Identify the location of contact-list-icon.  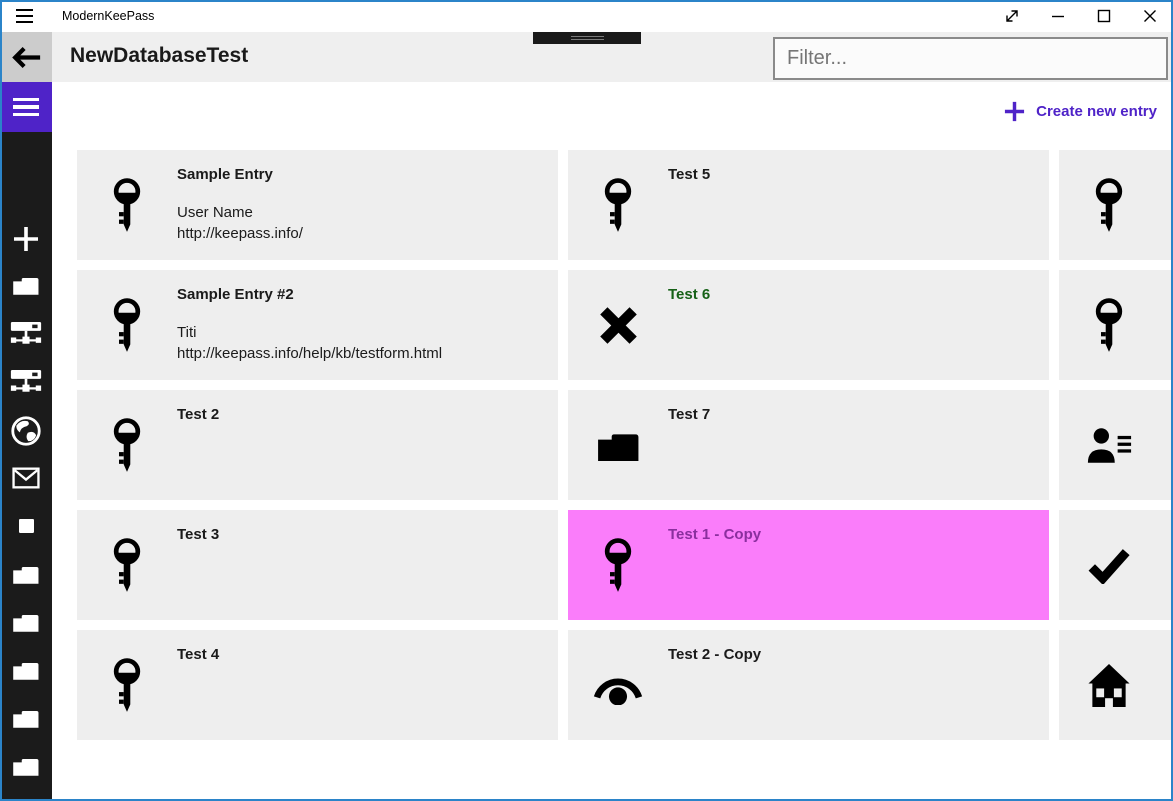
(1109, 445).